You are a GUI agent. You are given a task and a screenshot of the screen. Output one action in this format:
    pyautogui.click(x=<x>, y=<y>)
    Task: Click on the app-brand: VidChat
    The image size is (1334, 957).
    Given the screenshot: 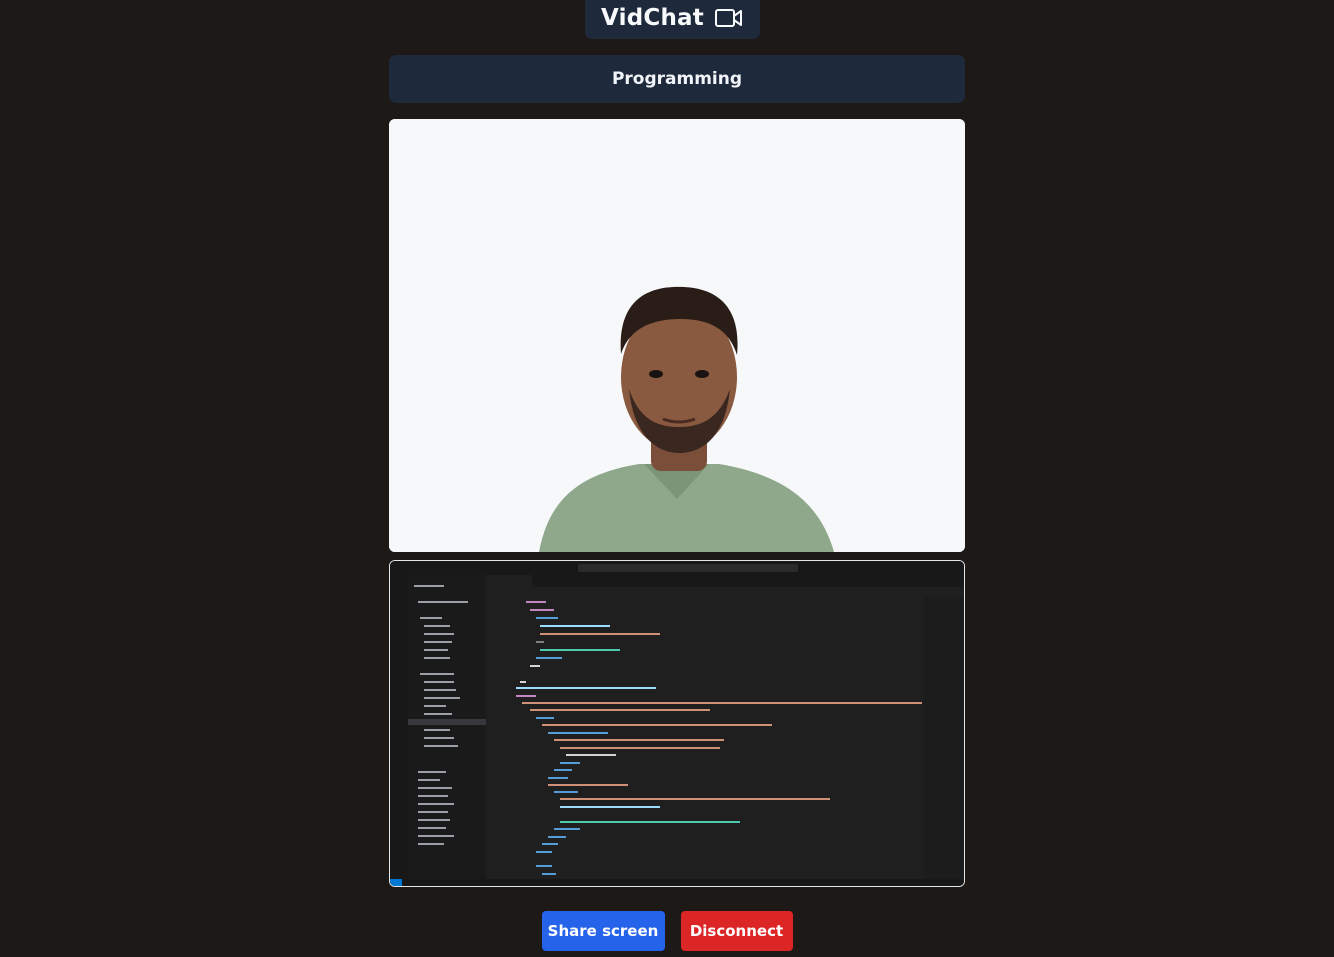 What is the action you would take?
    pyautogui.click(x=672, y=19)
    